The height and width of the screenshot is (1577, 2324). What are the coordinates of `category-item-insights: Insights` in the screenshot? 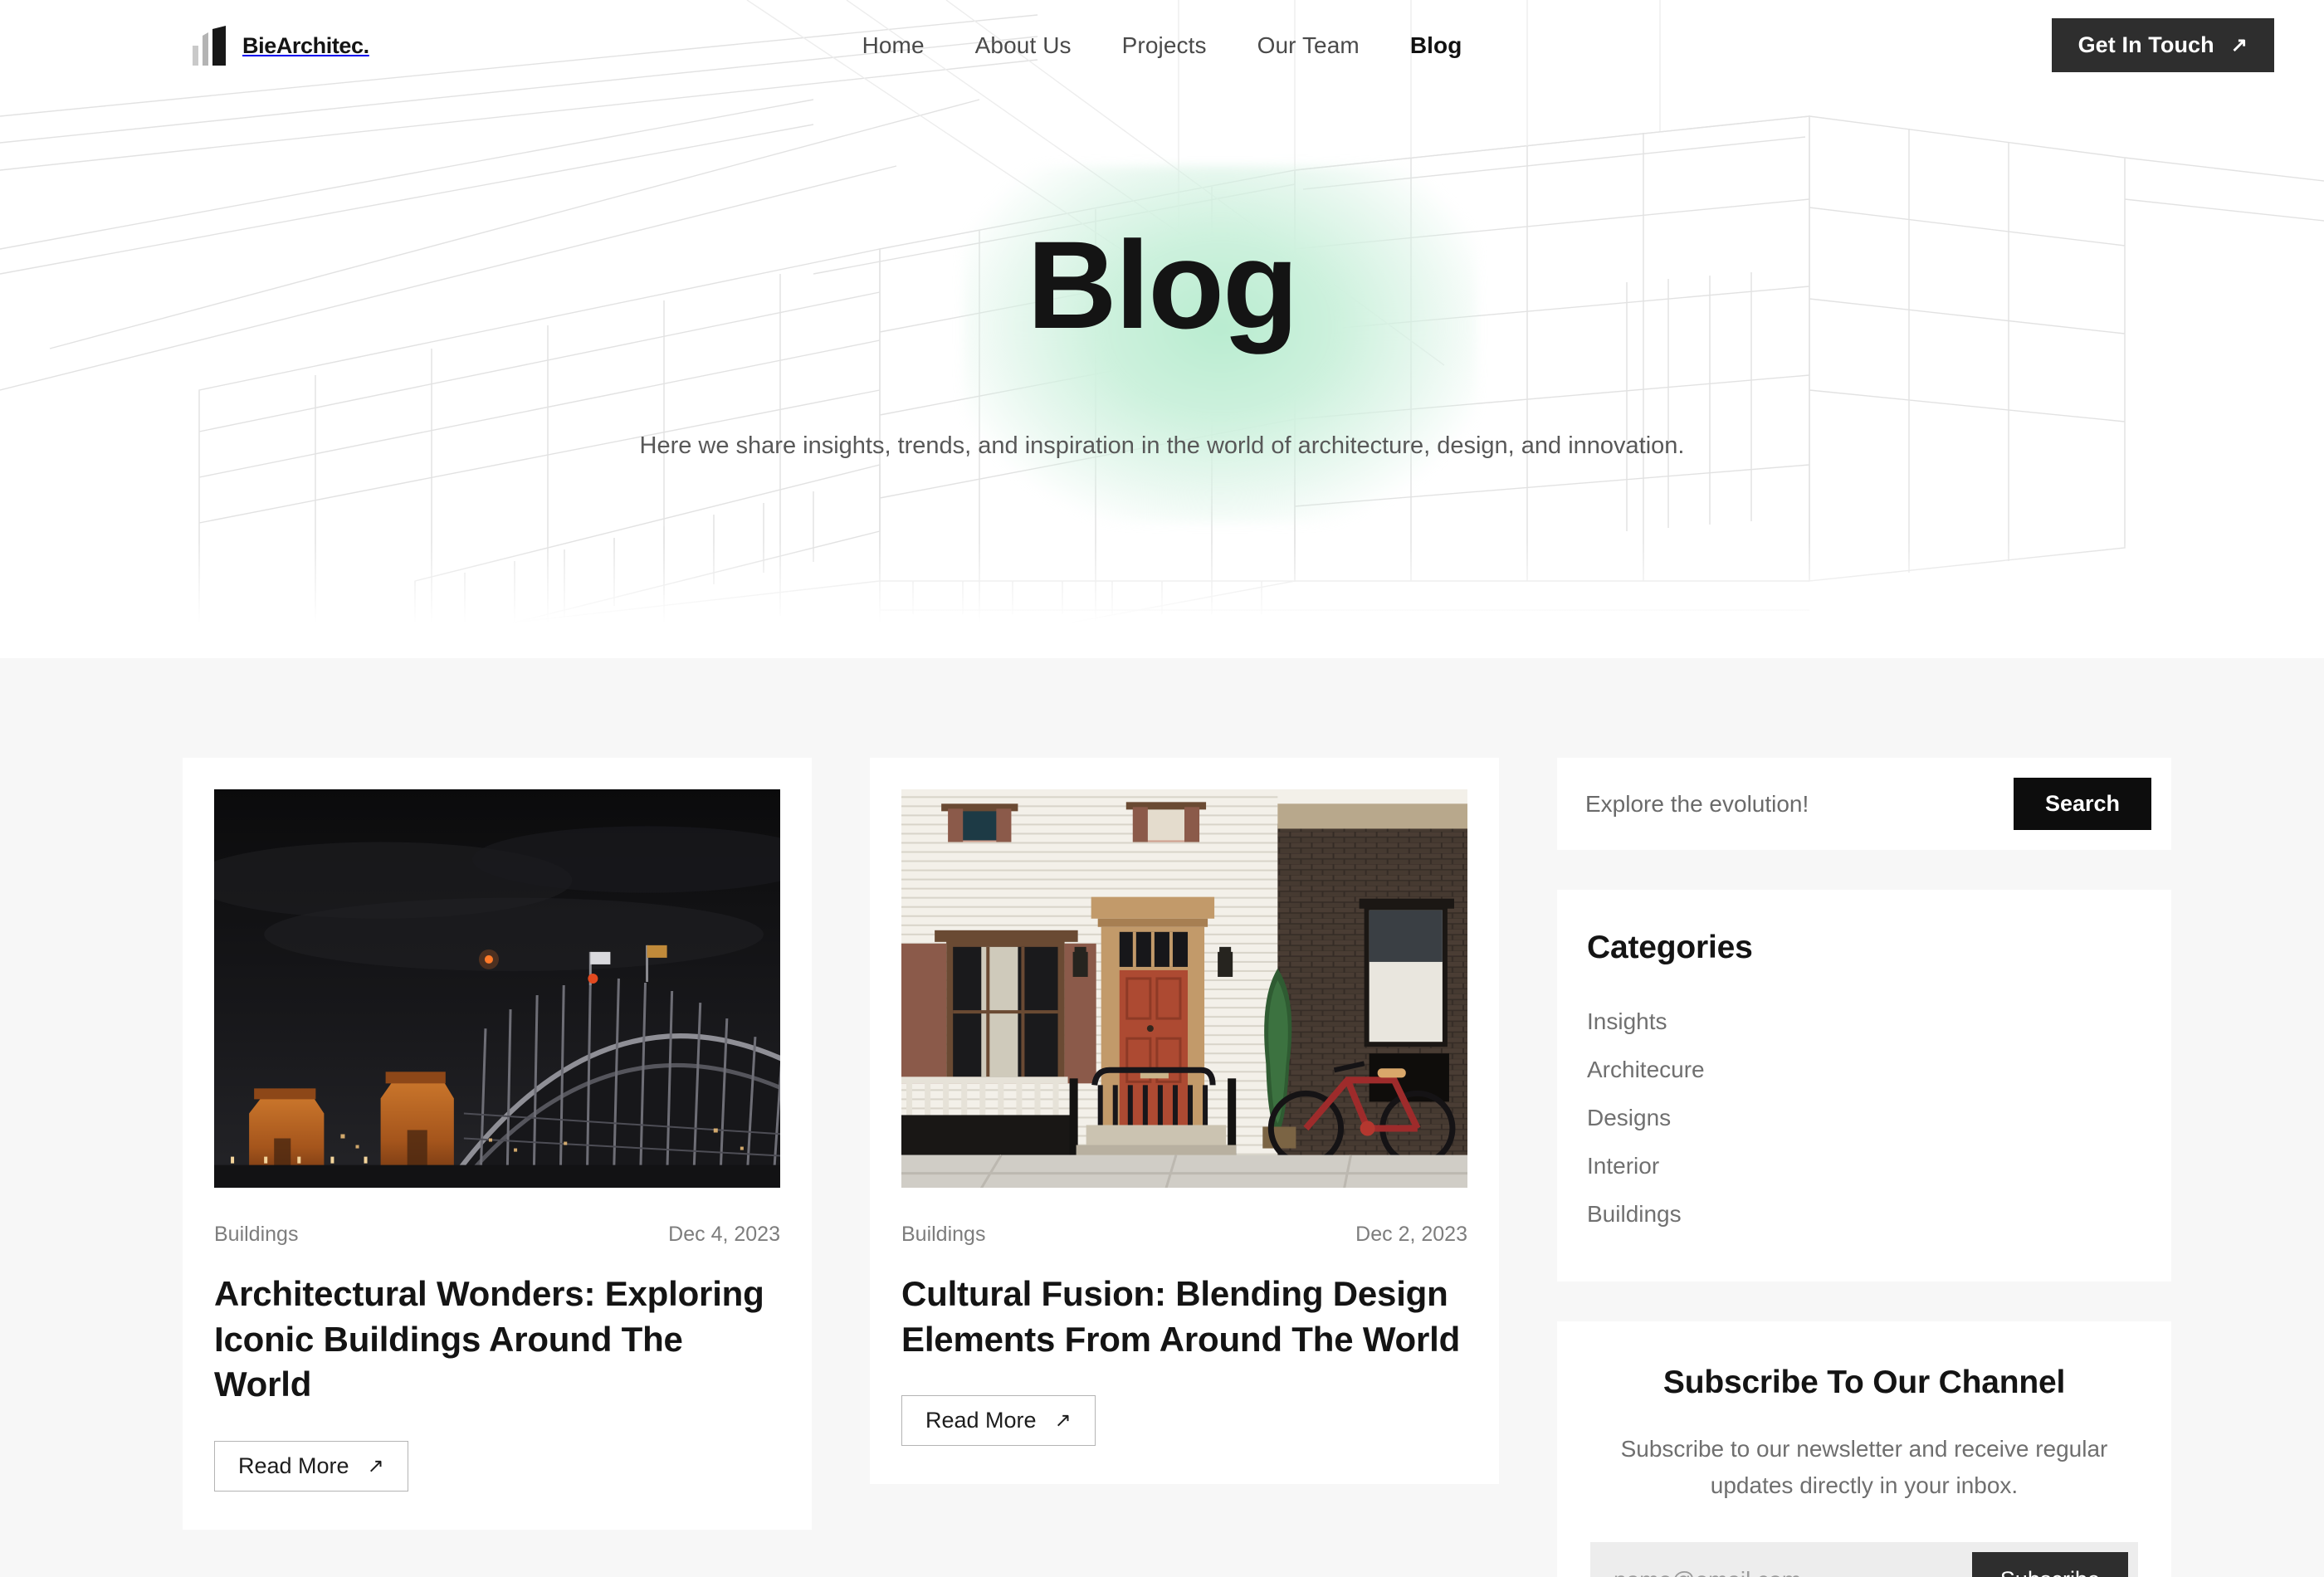 It's located at (1864, 1022).